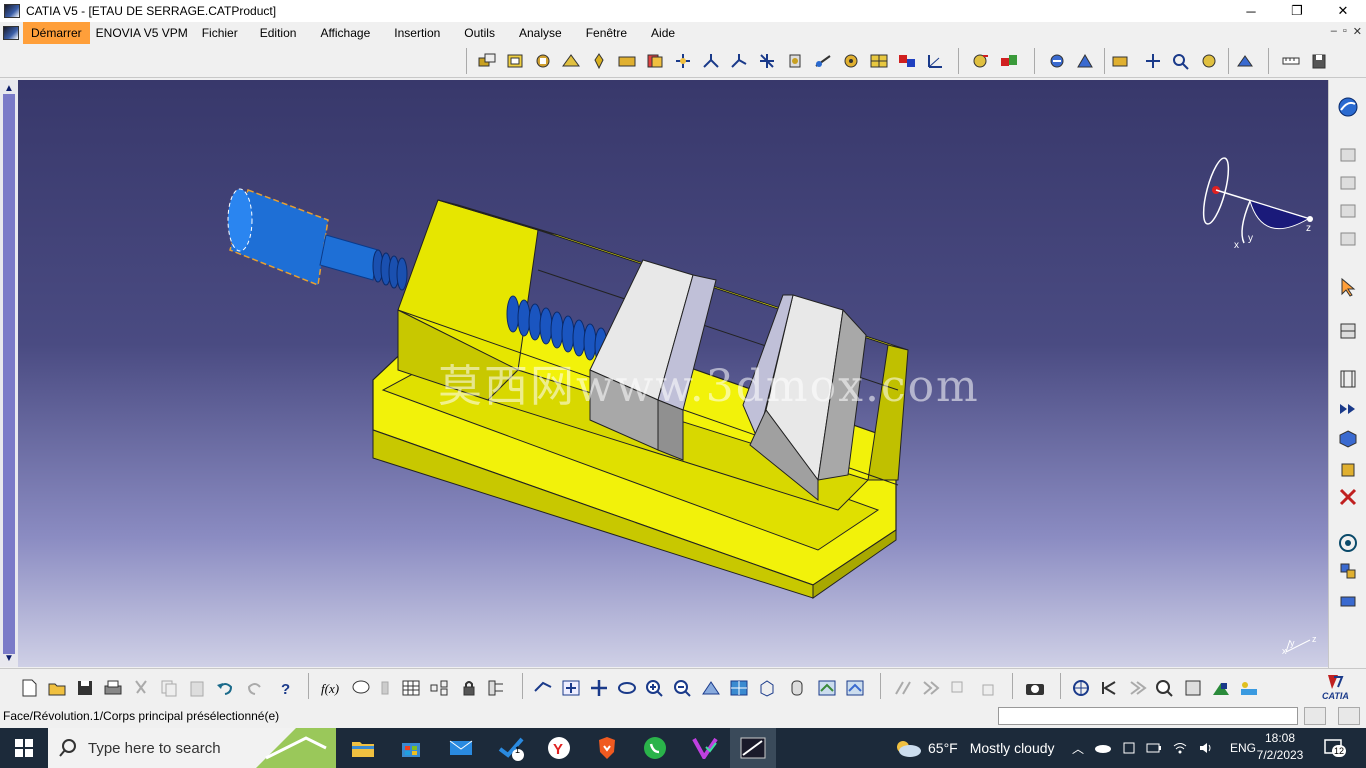 This screenshot has height=768, width=1366. Describe the element at coordinates (1129, 748) in the screenshot. I see `meet-icon` at that location.